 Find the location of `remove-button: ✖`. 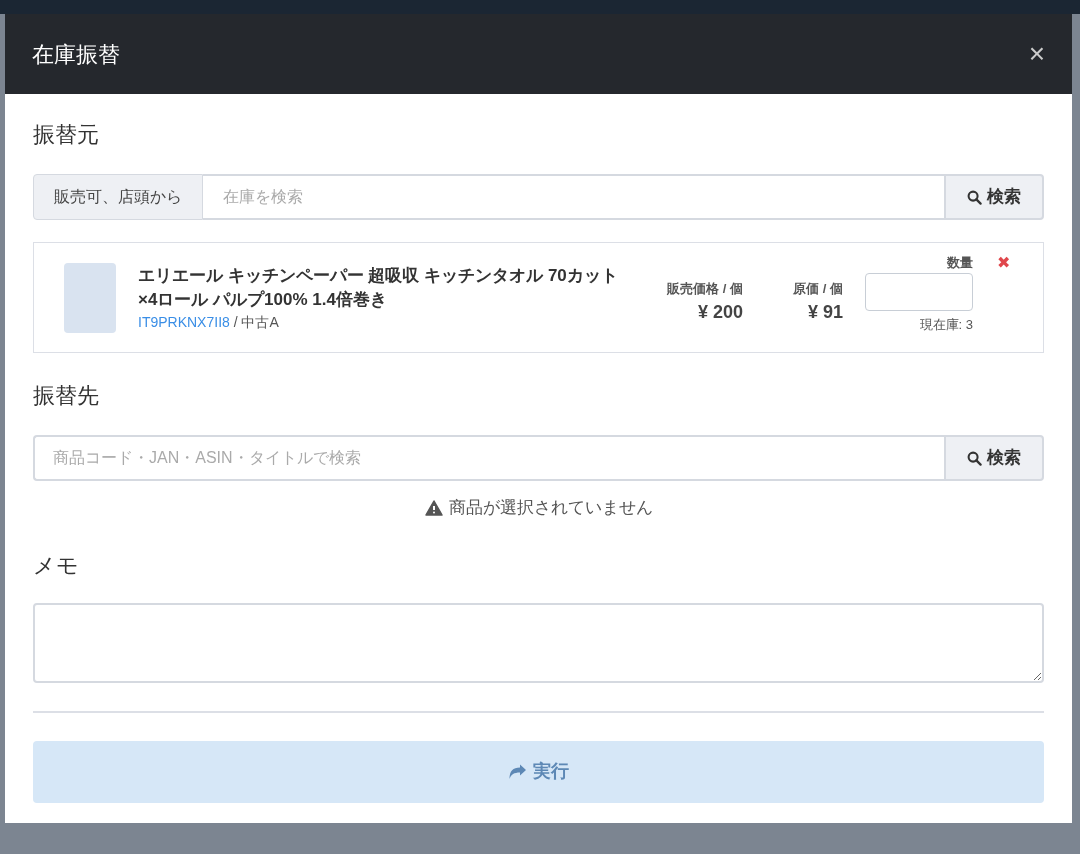

remove-button: ✖ is located at coordinates (1003, 263).